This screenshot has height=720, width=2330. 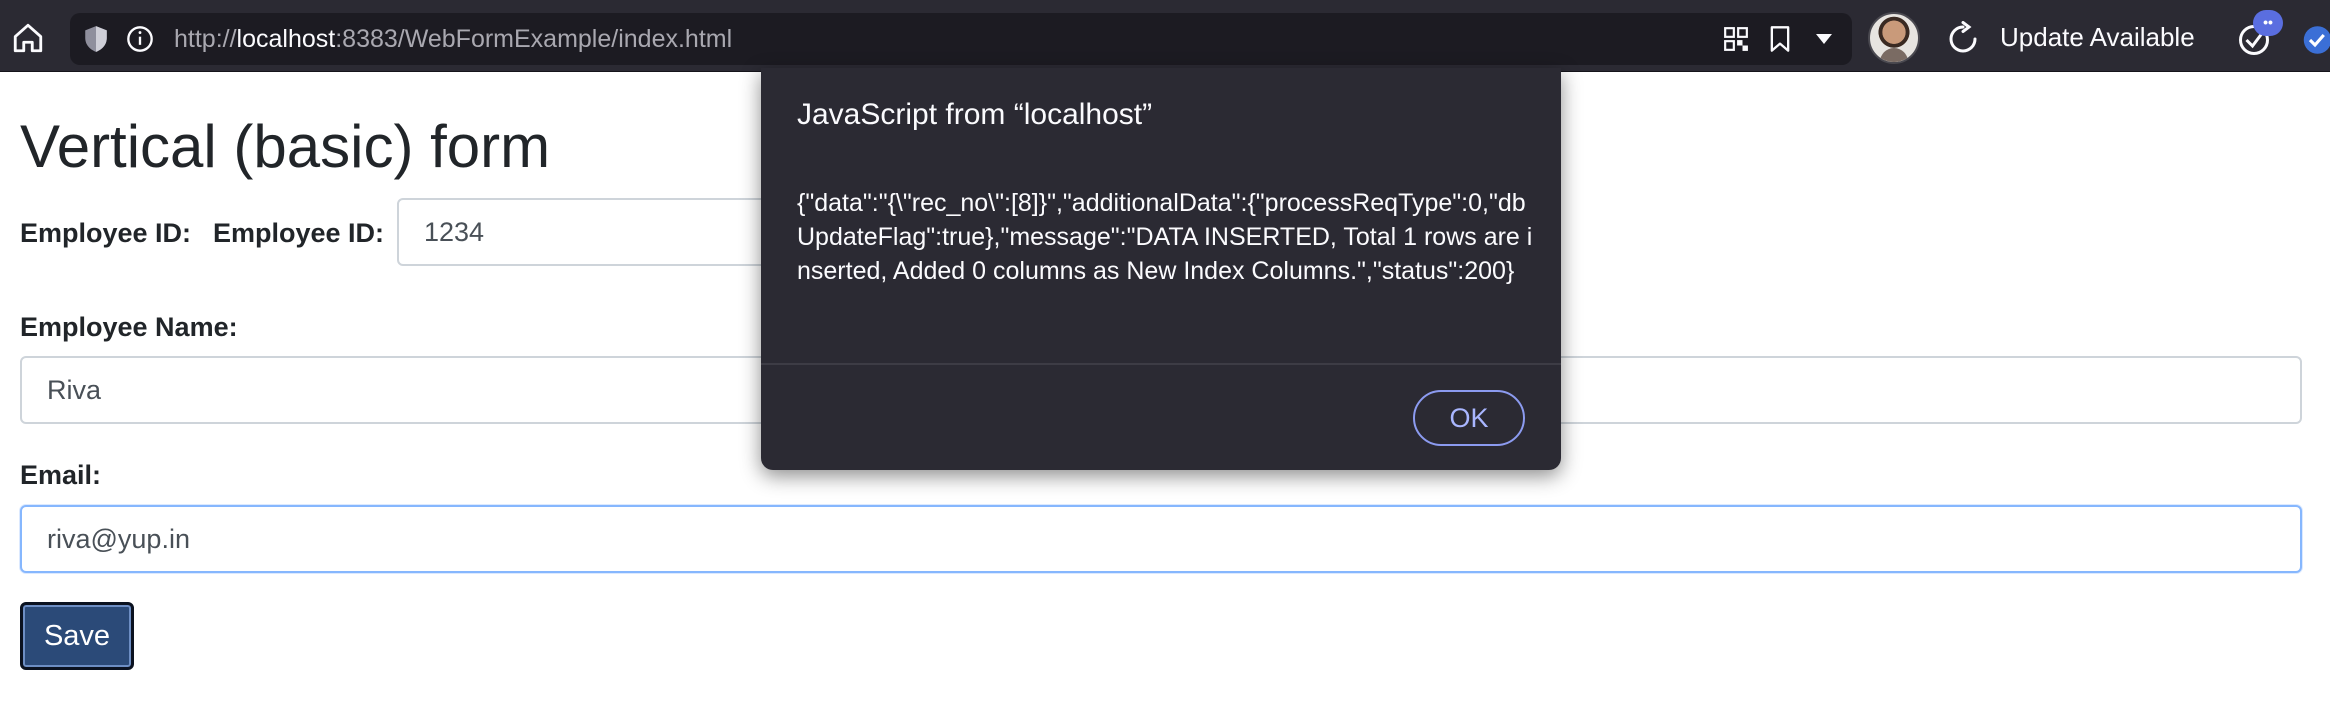 What do you see at coordinates (2315, 40) in the screenshot?
I see `check-icon` at bounding box center [2315, 40].